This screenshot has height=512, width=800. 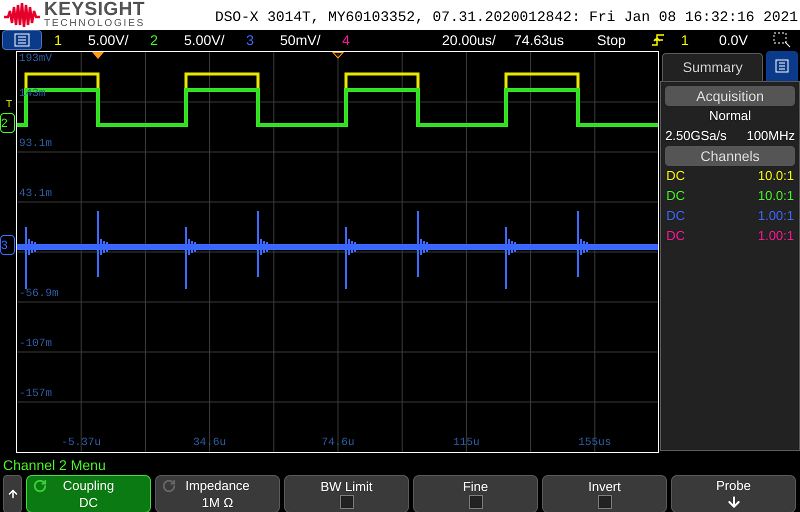 I want to click on bandwidth: 100MHz, so click(x=771, y=136).